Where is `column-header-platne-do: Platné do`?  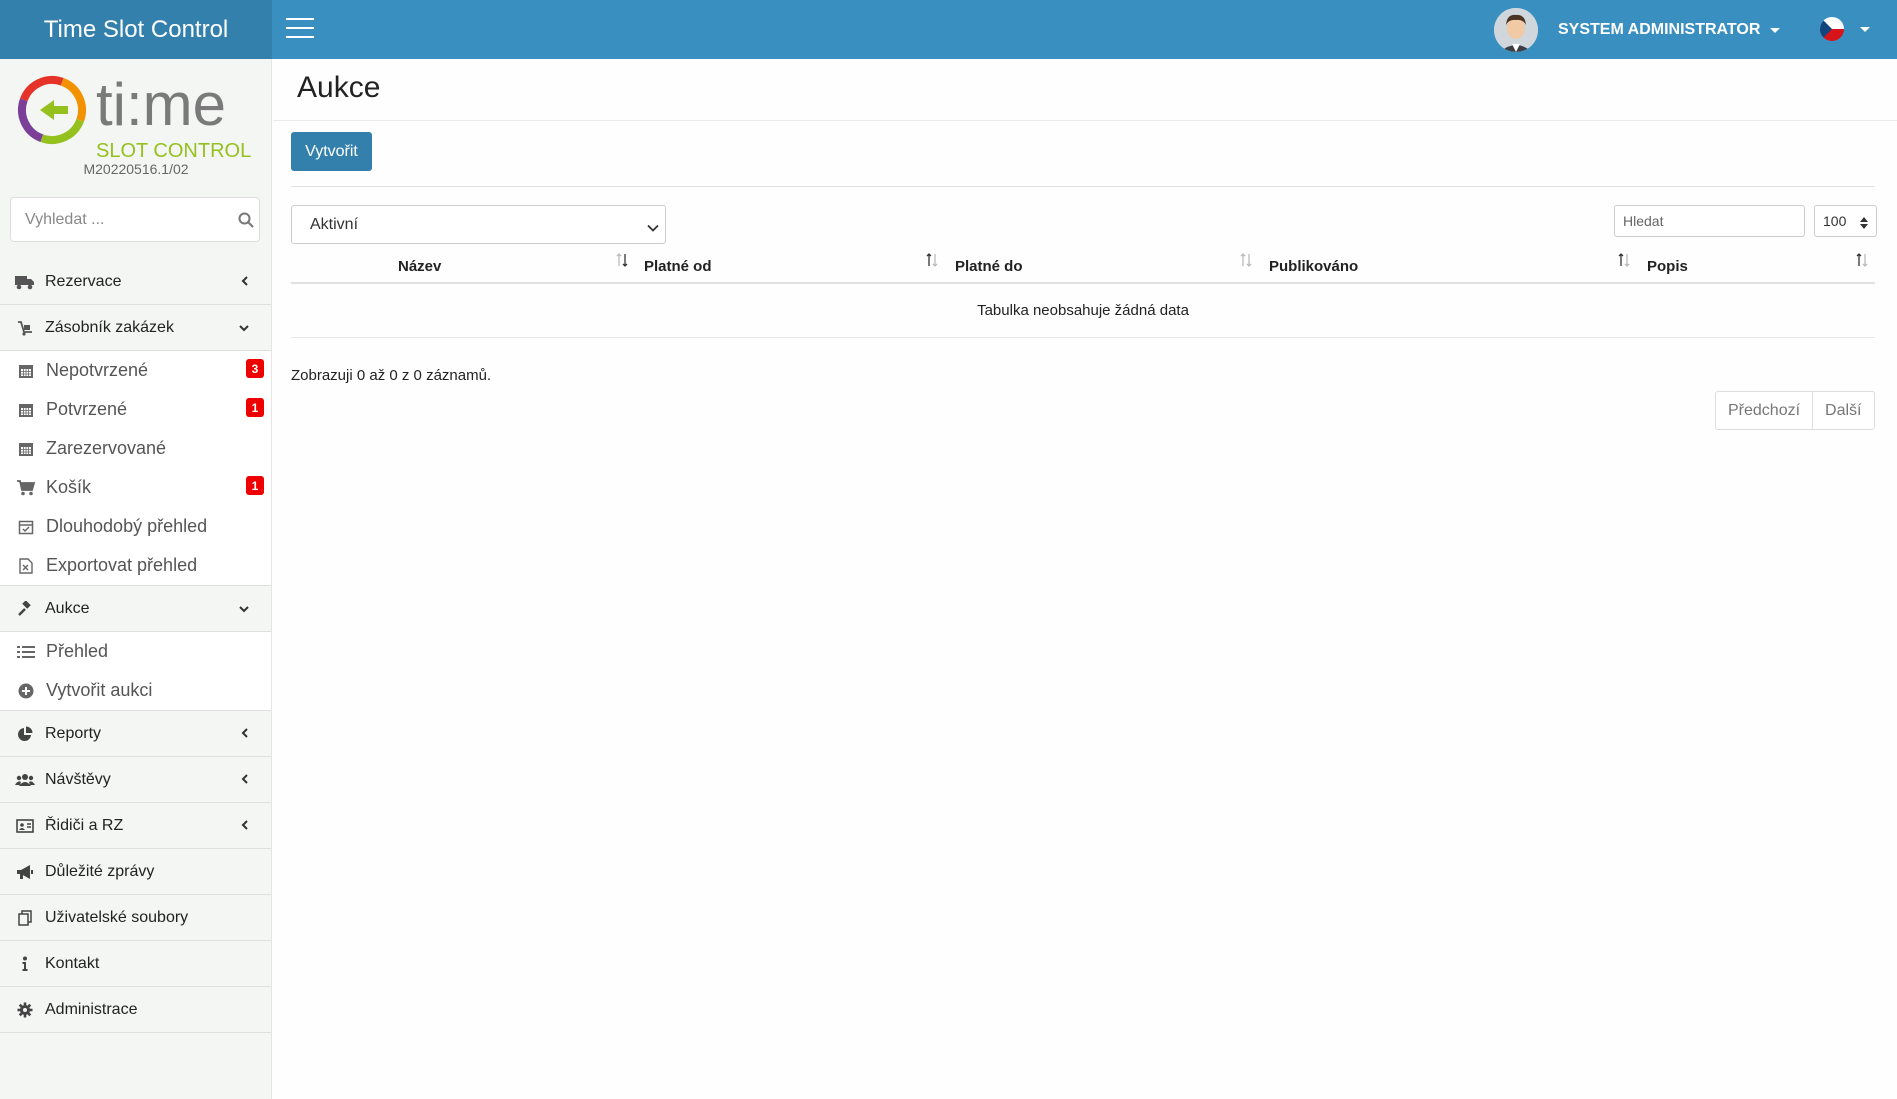
column-header-platne-do: Platné do is located at coordinates (1110, 266).